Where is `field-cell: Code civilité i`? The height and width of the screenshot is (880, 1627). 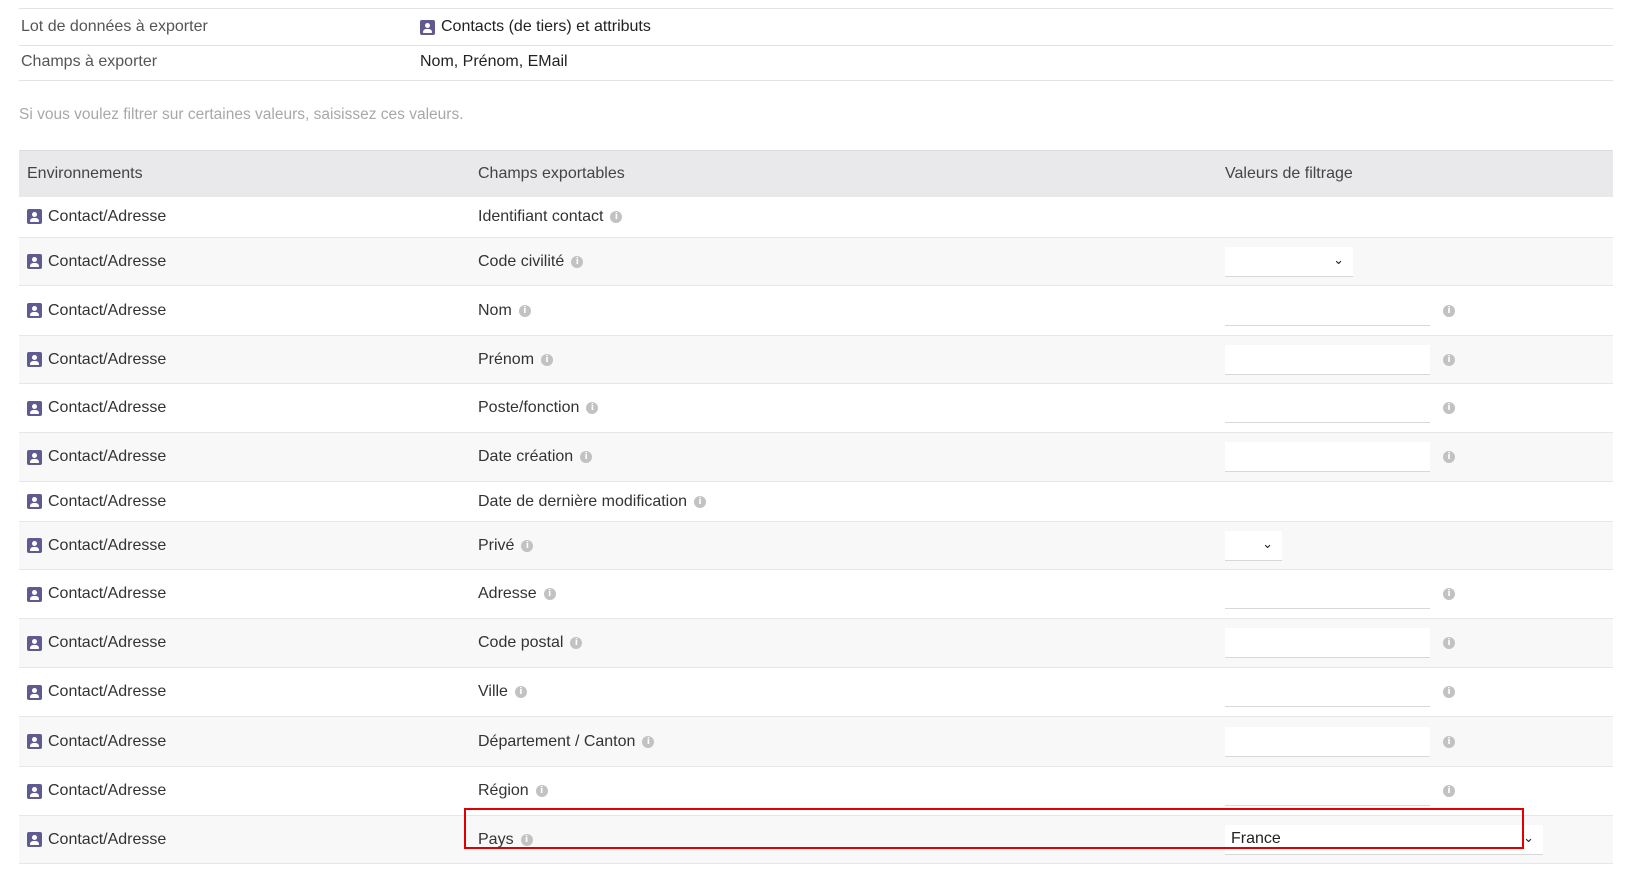 field-cell: Code civilité i is located at coordinates (531, 261).